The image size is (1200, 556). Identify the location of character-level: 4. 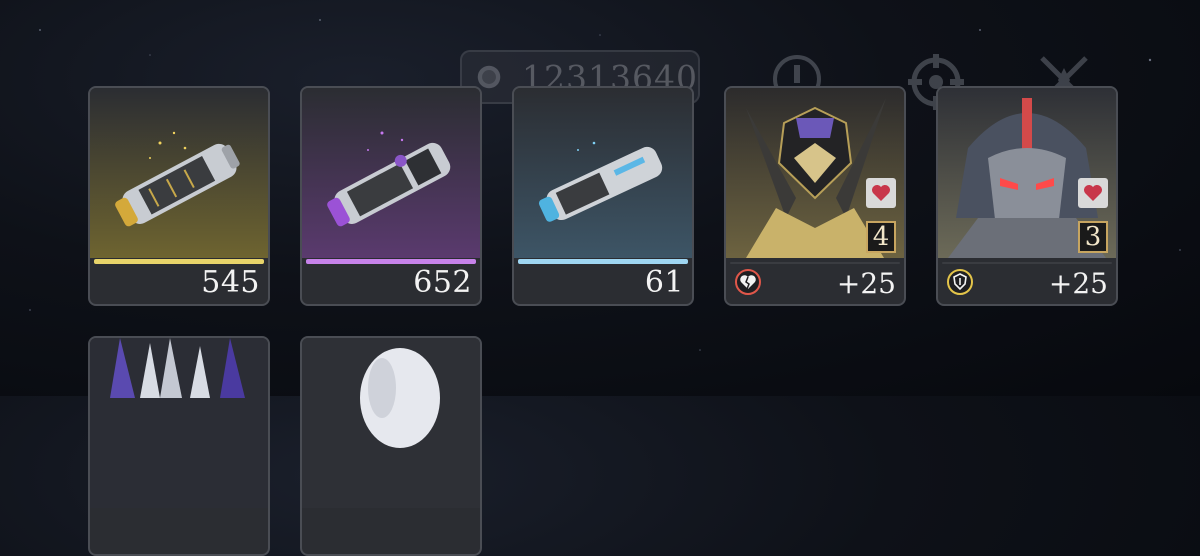
(881, 237).